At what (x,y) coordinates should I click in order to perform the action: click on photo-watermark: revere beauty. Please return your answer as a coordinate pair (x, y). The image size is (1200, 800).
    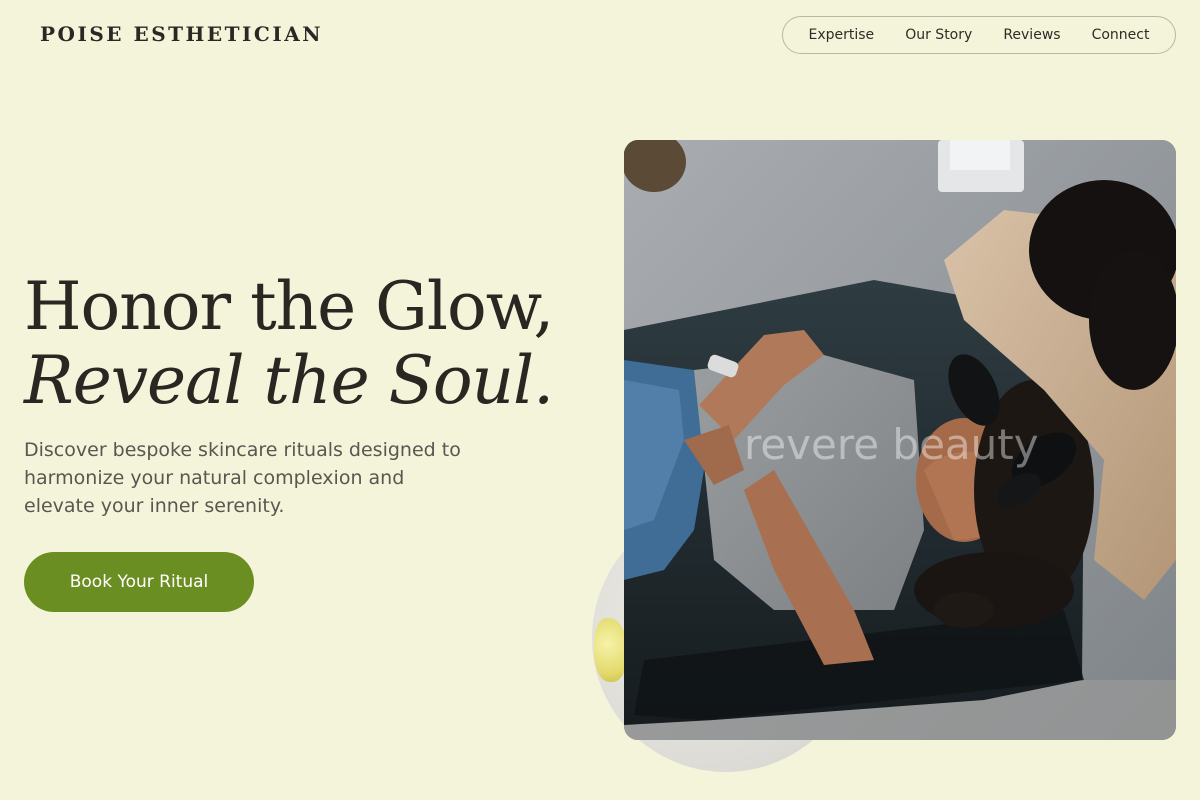
    Looking at the image, I should click on (891, 444).